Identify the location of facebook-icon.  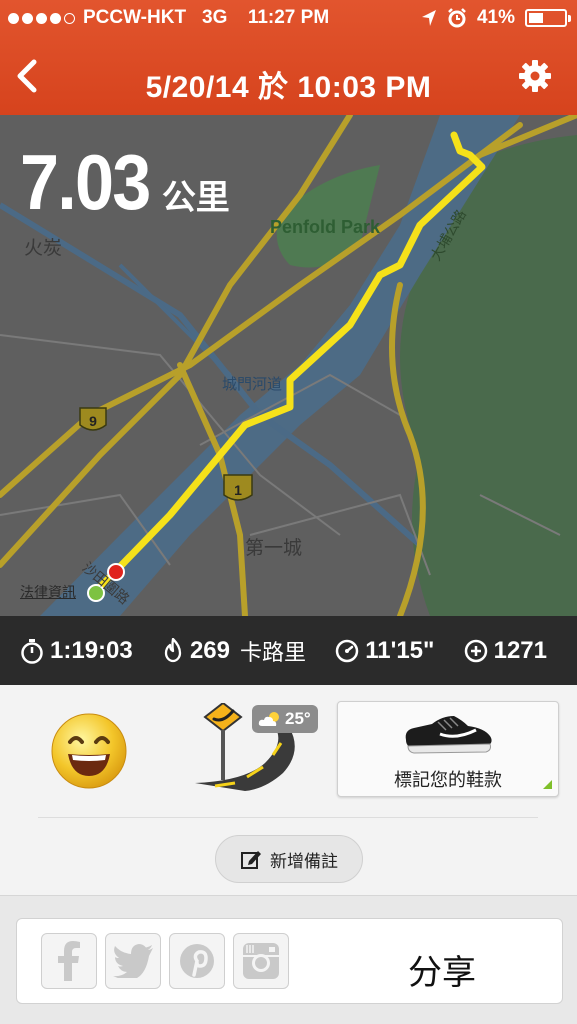
(69, 961).